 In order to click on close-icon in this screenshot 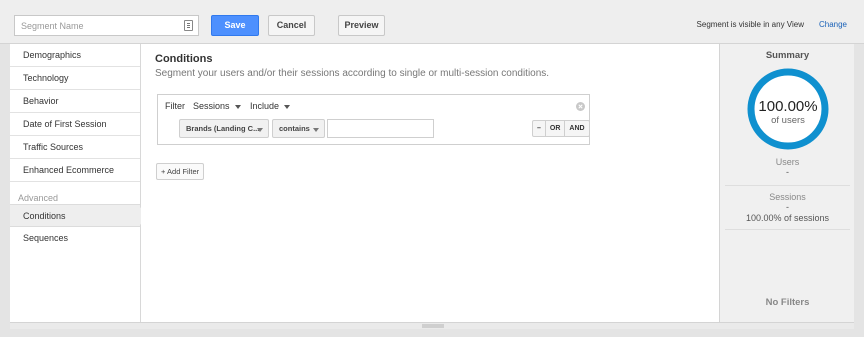, I will do `click(580, 106)`.